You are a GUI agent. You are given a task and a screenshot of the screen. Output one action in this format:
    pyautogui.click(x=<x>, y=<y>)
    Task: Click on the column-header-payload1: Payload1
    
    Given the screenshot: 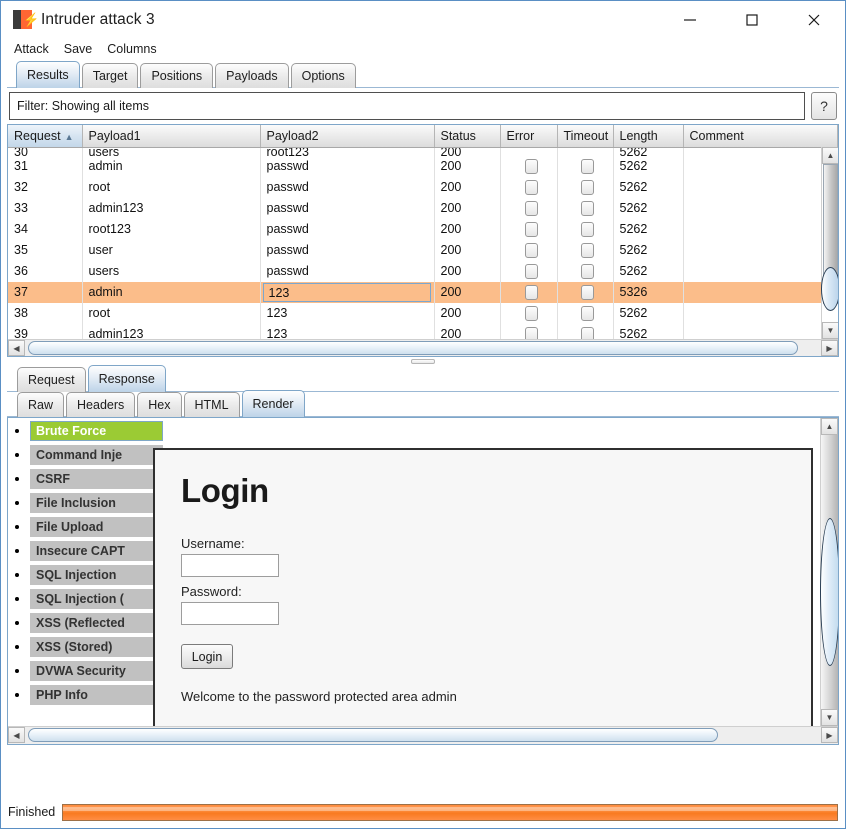 What is the action you would take?
    pyautogui.click(x=171, y=136)
    